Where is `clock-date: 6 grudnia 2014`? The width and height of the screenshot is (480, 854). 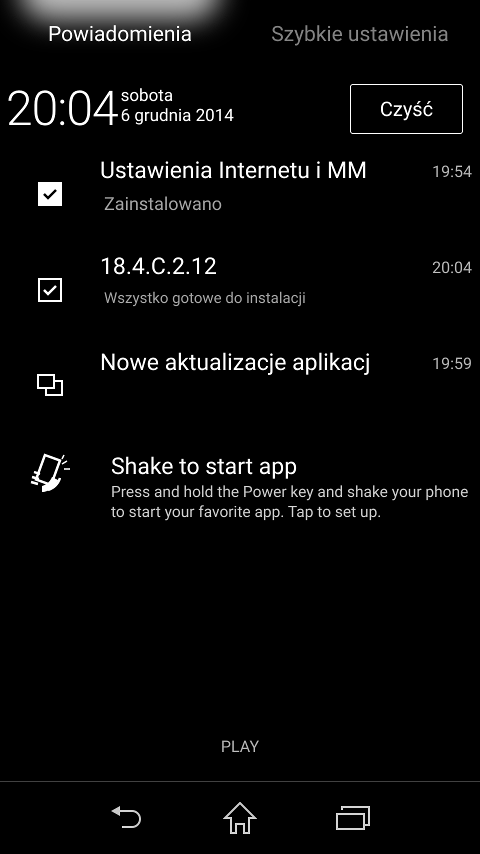
clock-date: 6 grudnia 2014 is located at coordinates (177, 116).